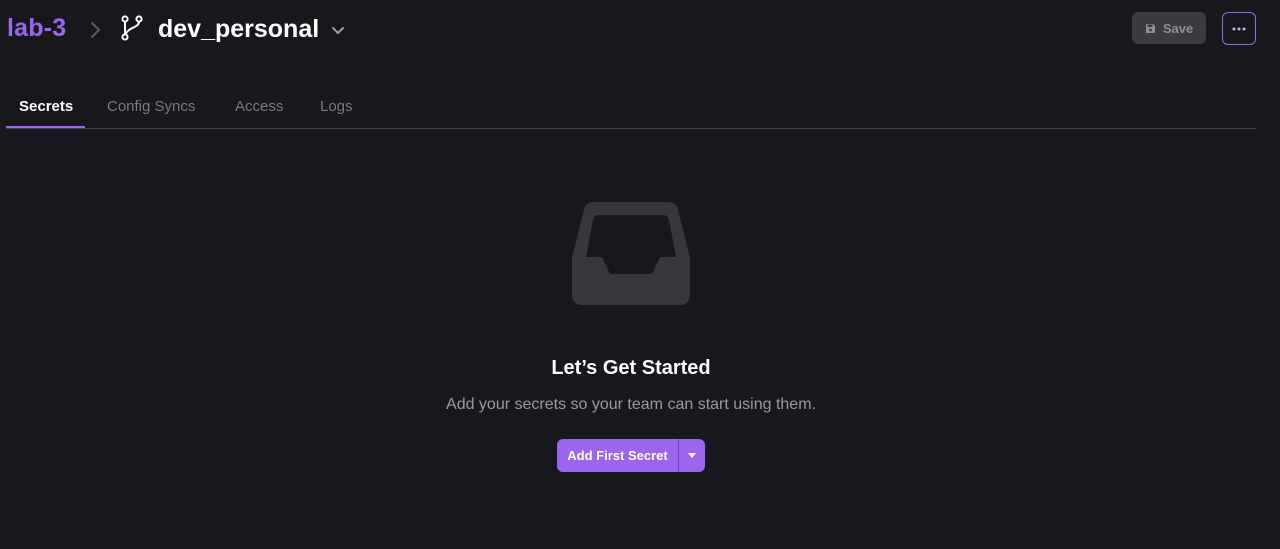 The height and width of the screenshot is (549, 1280). I want to click on ellipsis-icon, so click(1239, 28).